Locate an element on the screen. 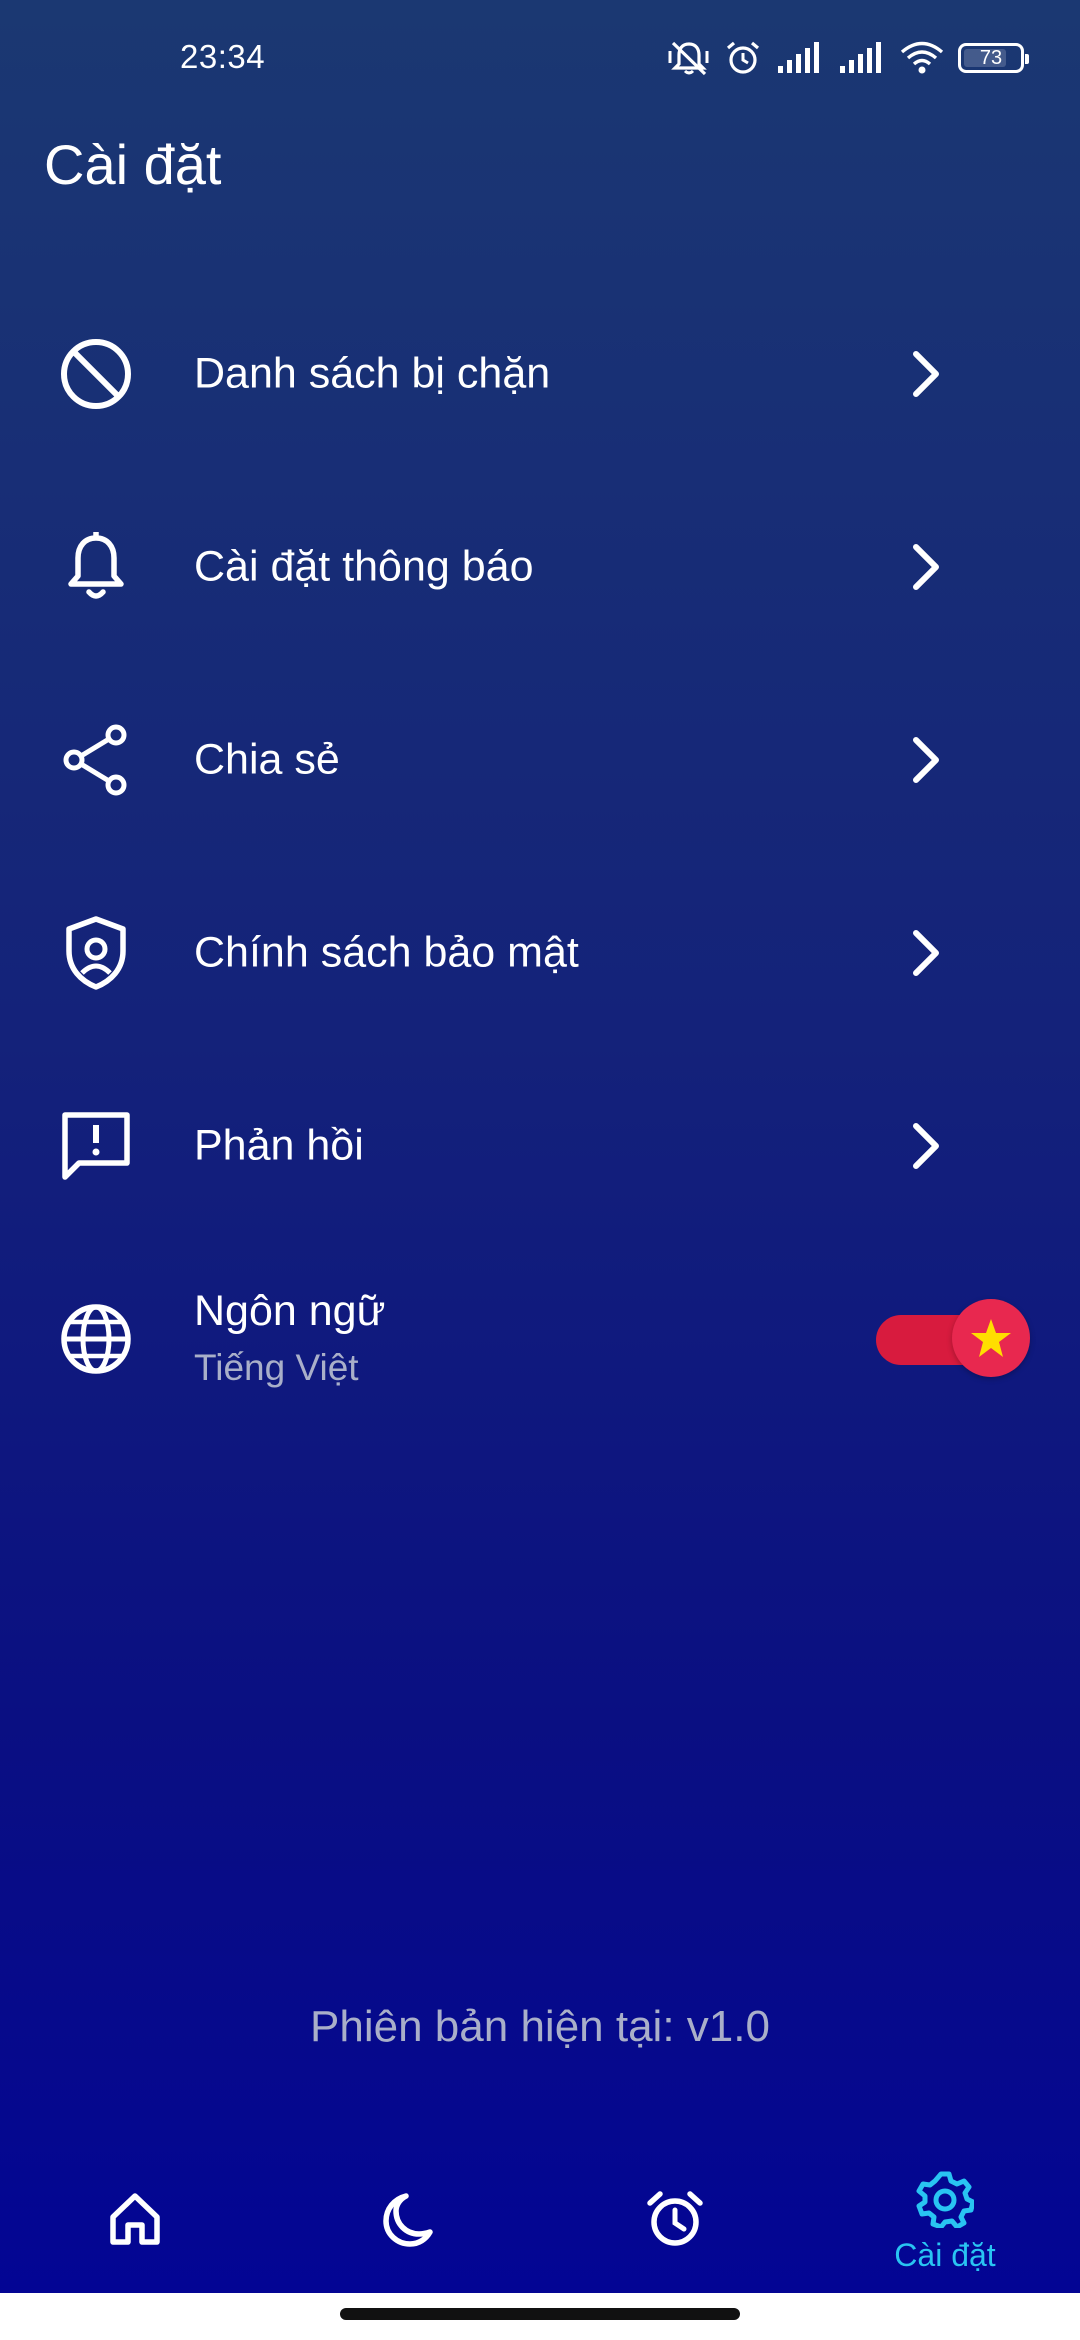 This screenshot has height=2340, width=1080. privacy-shield-icon is located at coordinates (96, 953).